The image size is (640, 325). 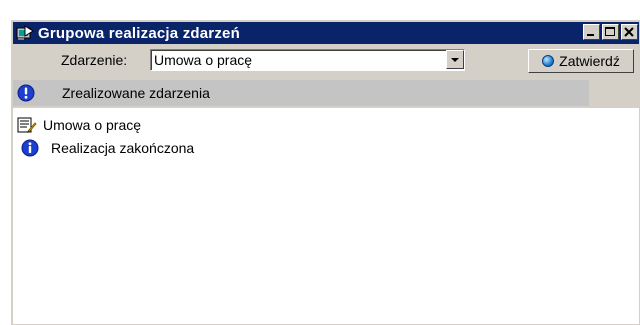 What do you see at coordinates (30, 148) in the screenshot?
I see `info-icon` at bounding box center [30, 148].